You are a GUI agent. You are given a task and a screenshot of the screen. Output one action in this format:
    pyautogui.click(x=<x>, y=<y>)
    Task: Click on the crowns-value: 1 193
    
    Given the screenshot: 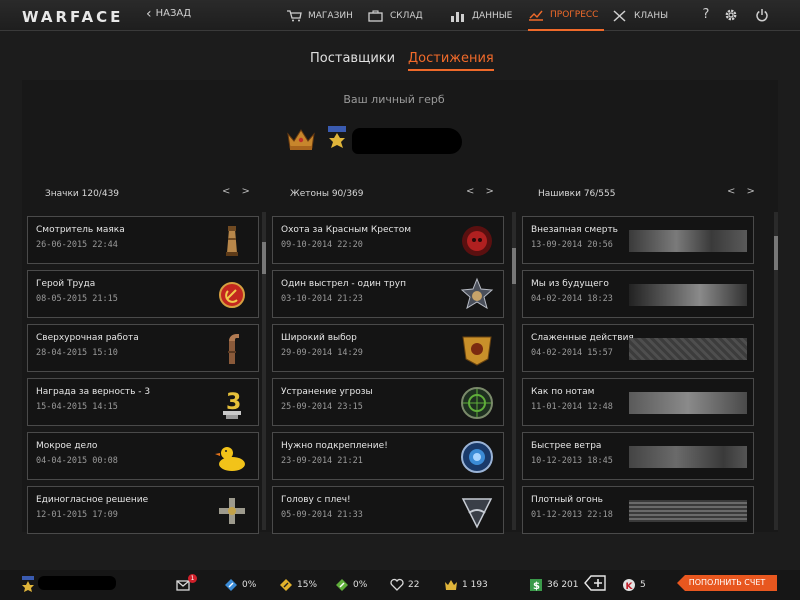 What is the action you would take?
    pyautogui.click(x=475, y=585)
    